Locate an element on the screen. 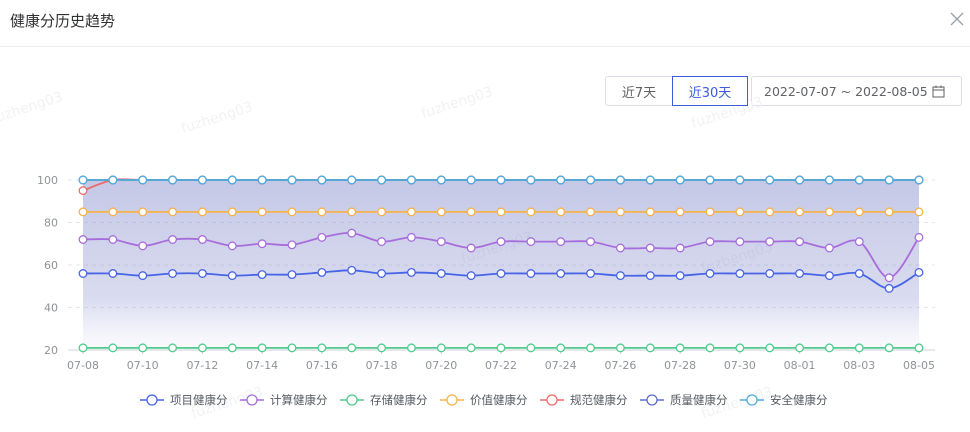 The image size is (970, 432). x-tick-label: 08-01 is located at coordinates (800, 365).